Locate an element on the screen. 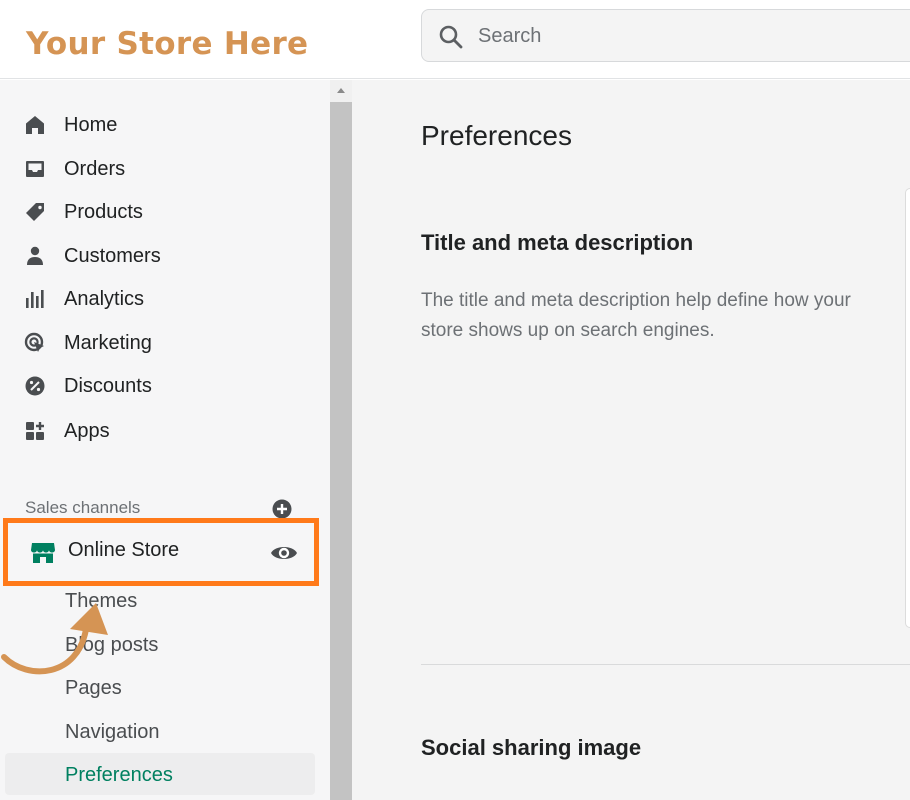 This screenshot has height=800, width=910. online-store-label: Online Store is located at coordinates (124, 550).